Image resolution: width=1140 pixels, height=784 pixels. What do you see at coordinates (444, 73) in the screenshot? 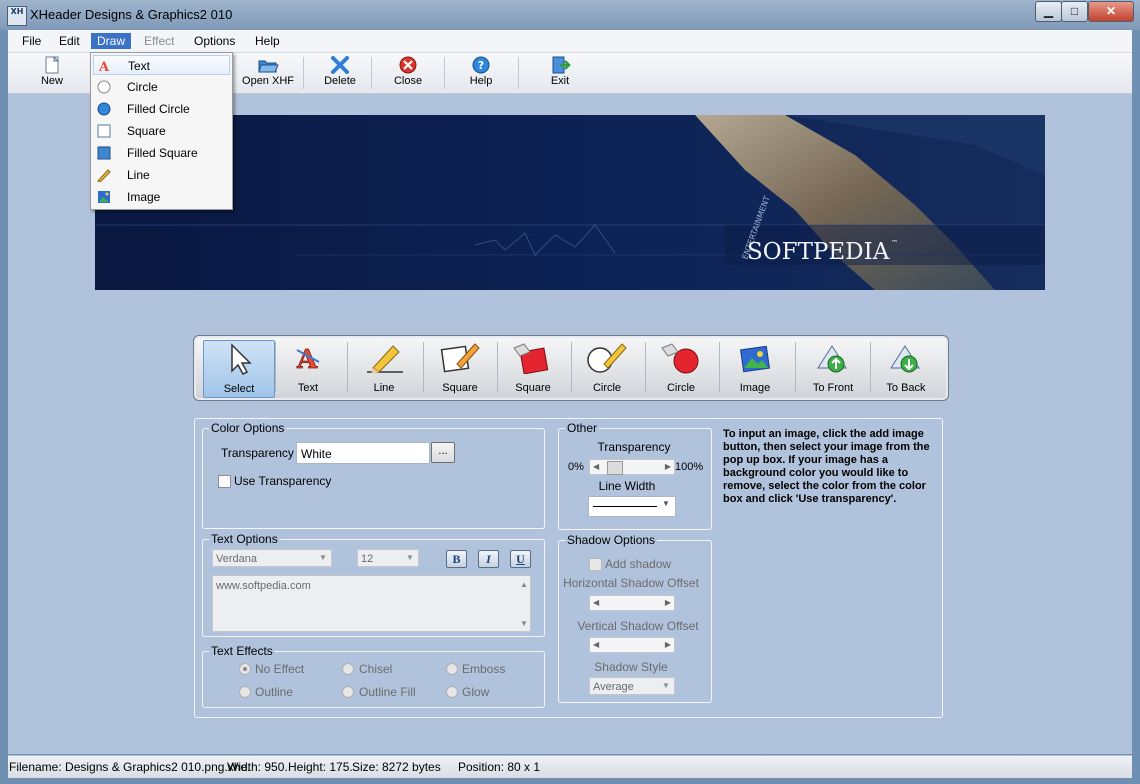
I see `toolbar-separator` at bounding box center [444, 73].